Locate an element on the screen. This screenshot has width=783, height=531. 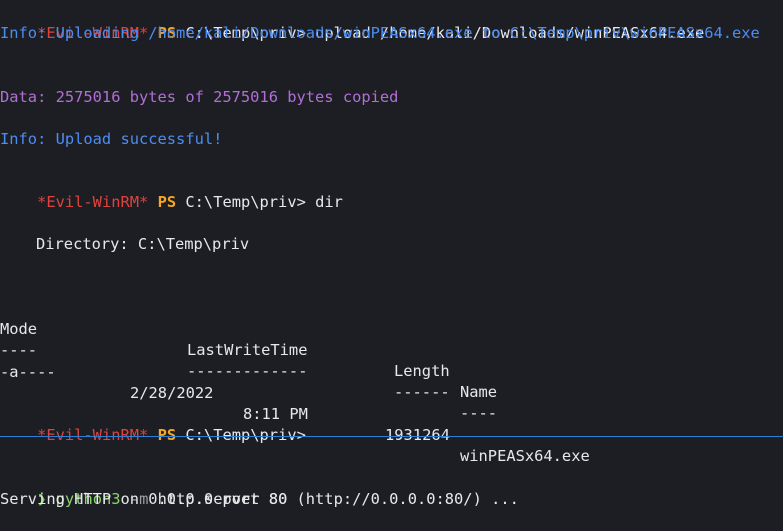
underline-name: ---- is located at coordinates (479, 413).